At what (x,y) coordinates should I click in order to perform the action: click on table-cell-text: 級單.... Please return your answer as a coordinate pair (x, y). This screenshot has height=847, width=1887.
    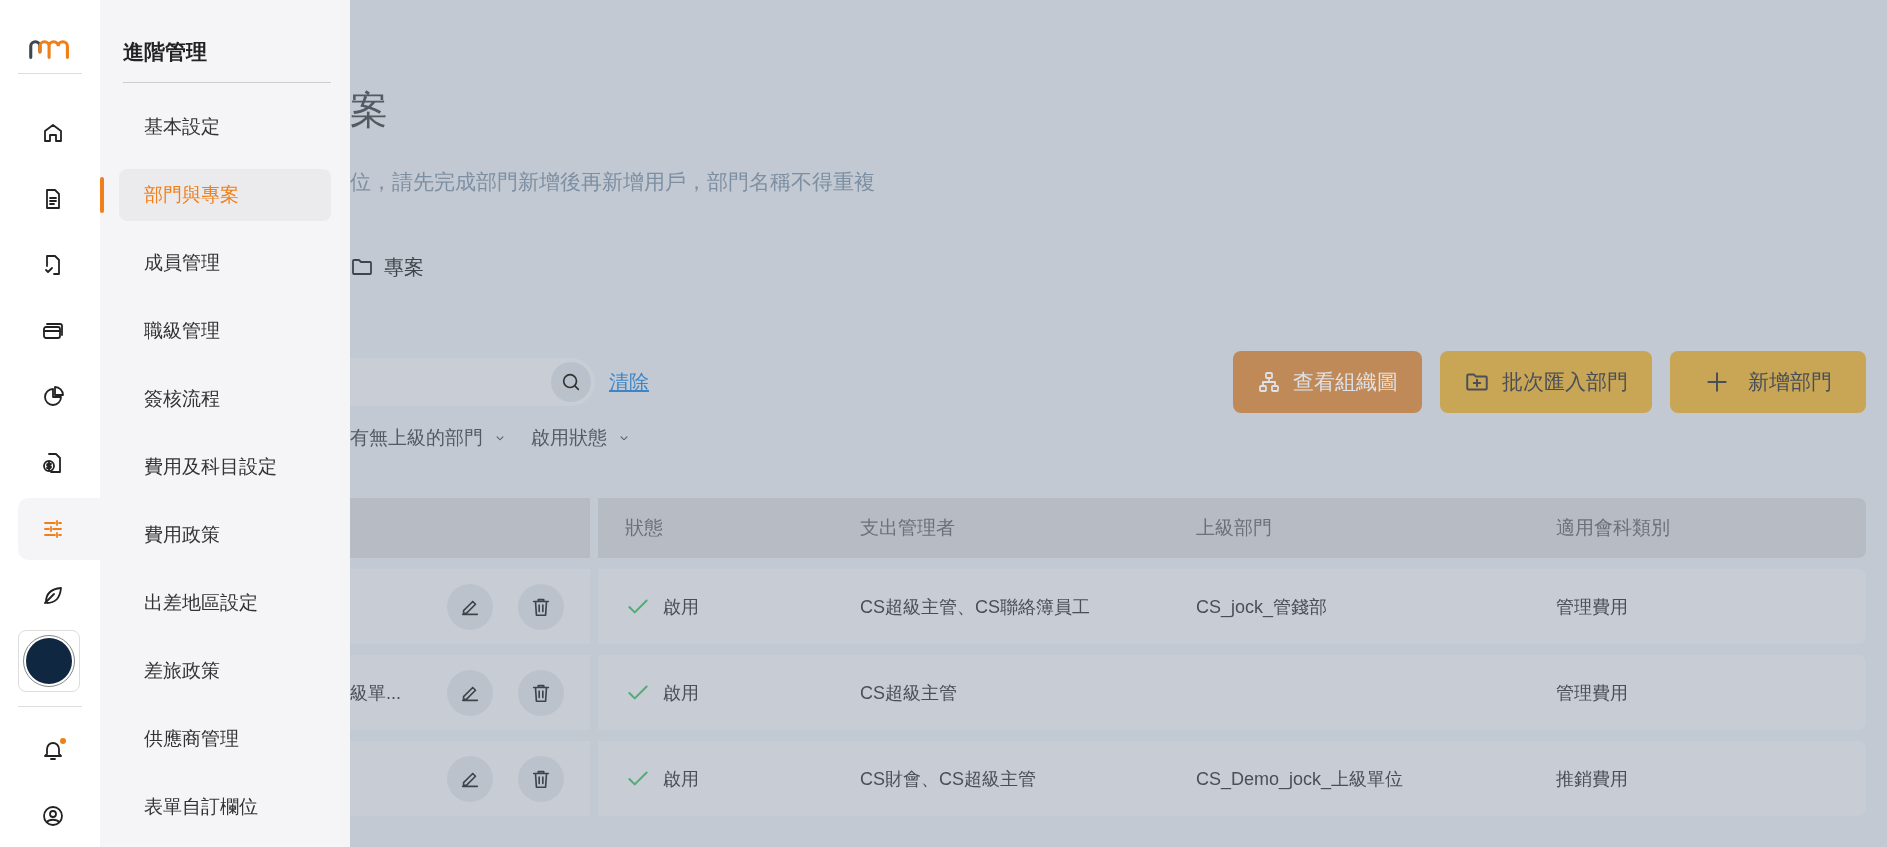
    Looking at the image, I should click on (376, 693).